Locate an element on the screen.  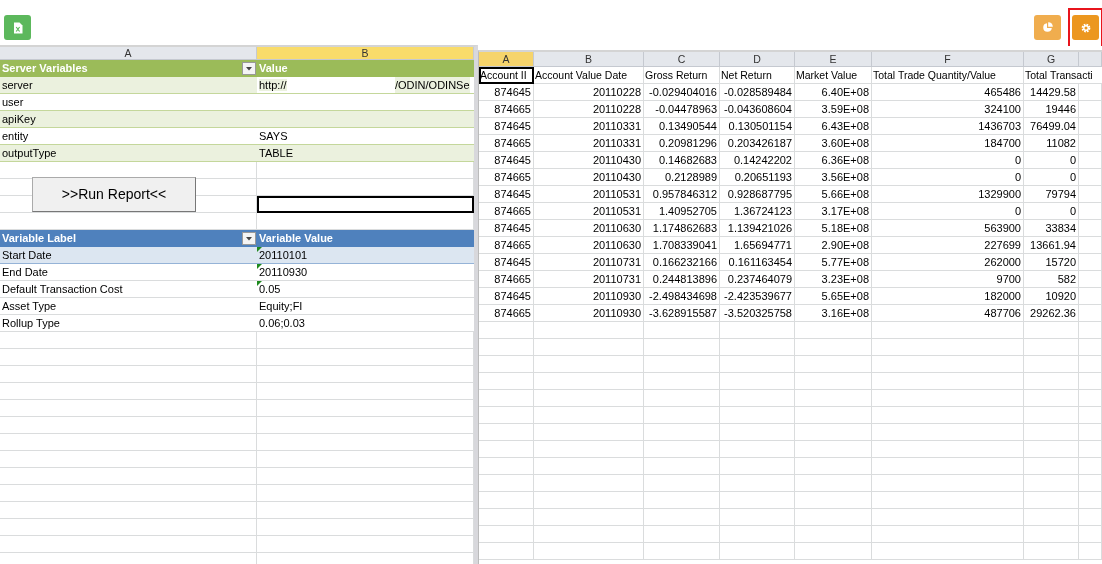
table-header: Net Return is located at coordinates (757, 75).